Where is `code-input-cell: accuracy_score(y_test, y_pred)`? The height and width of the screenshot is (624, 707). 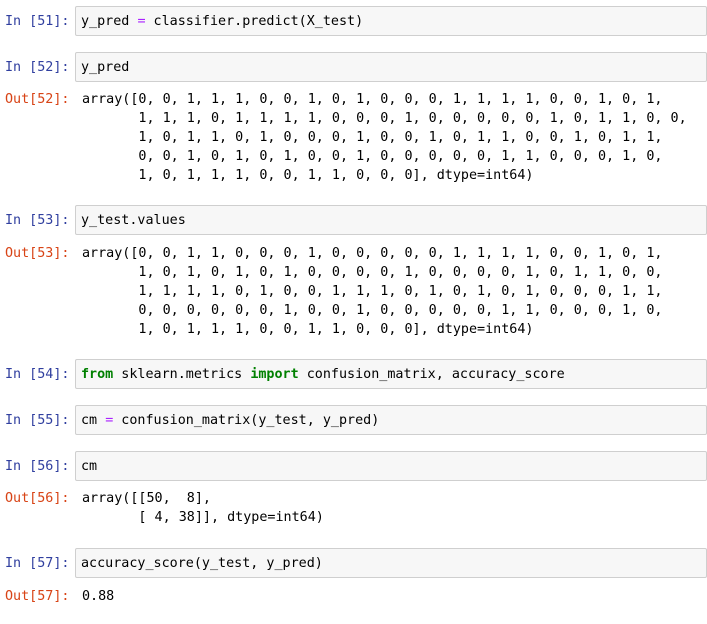
code-input-cell: accuracy_score(y_test, y_pred) is located at coordinates (391, 563).